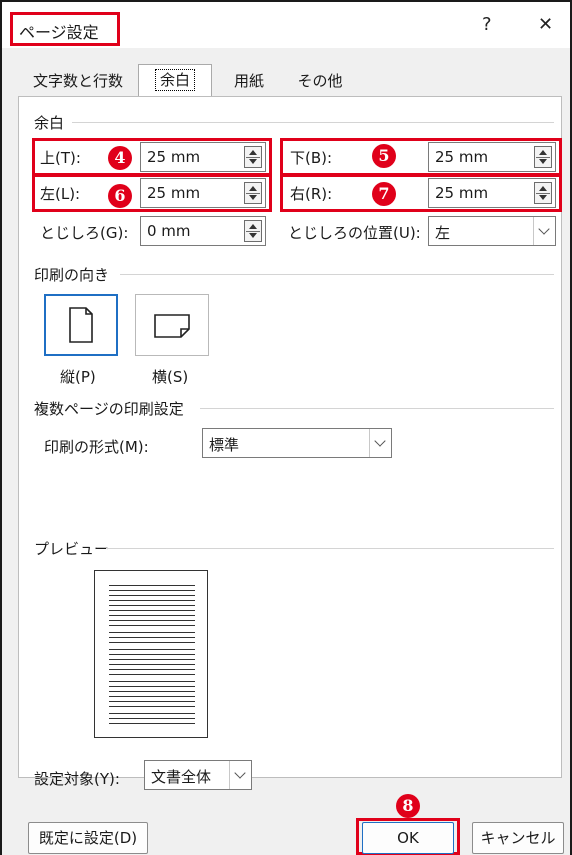 The image size is (572, 855). What do you see at coordinates (77, 779) in the screenshot?
I see `apply-to-label: 設定対象(Y):` at bounding box center [77, 779].